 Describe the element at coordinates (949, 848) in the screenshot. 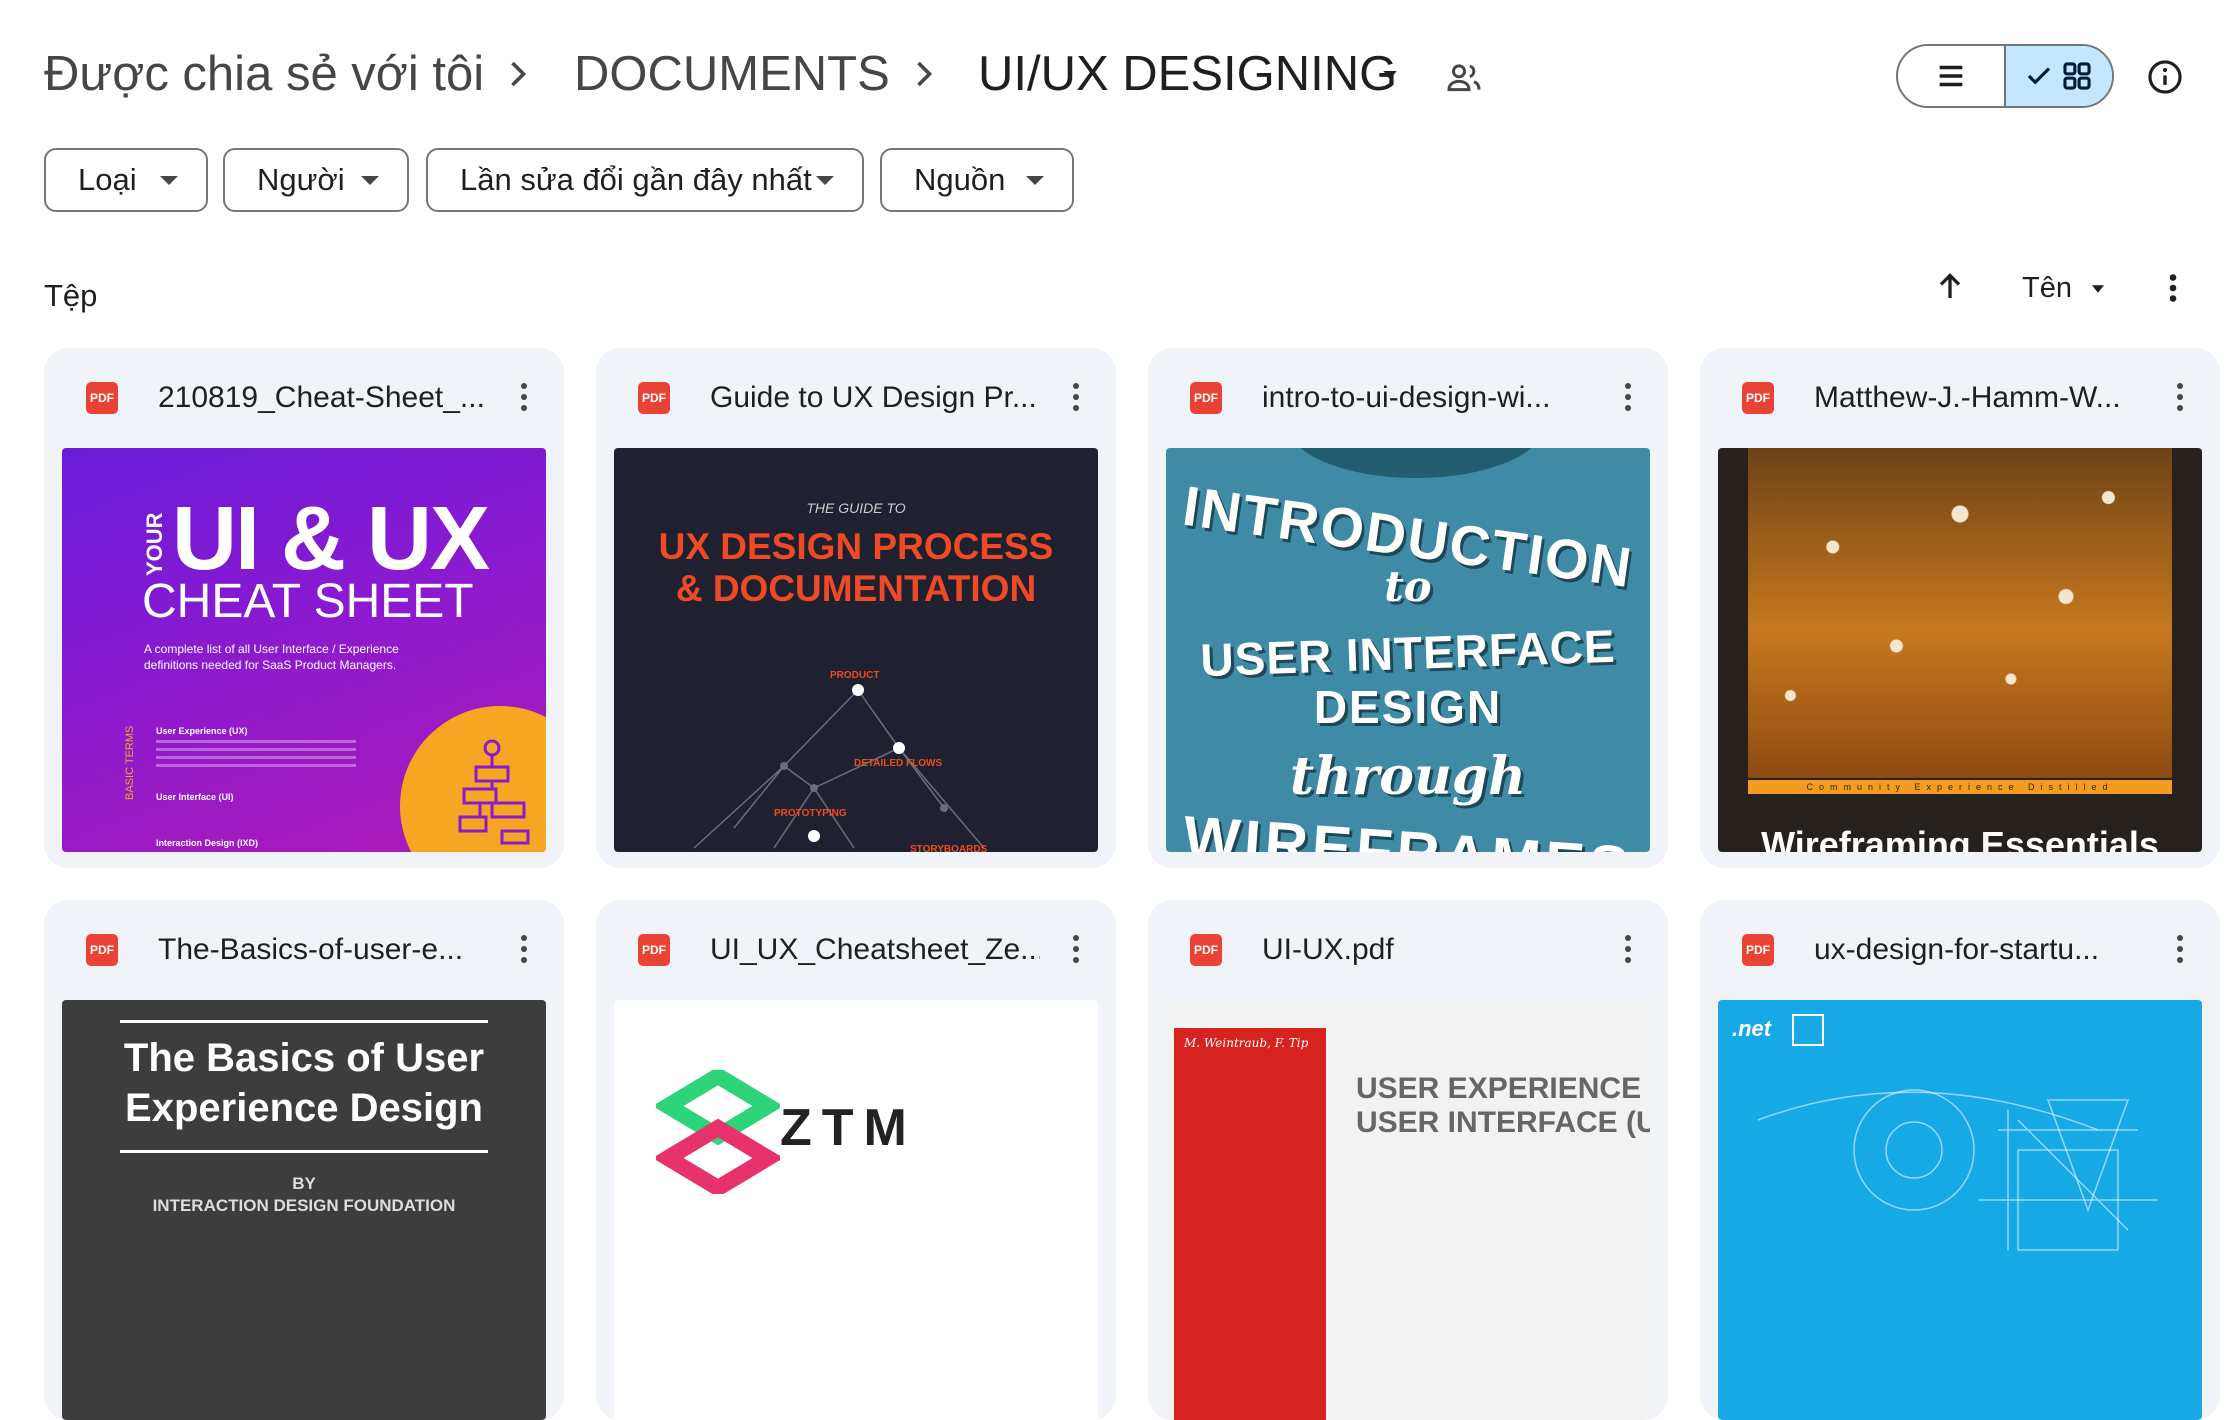

I see `thumb-text: STORYBOARDS` at that location.